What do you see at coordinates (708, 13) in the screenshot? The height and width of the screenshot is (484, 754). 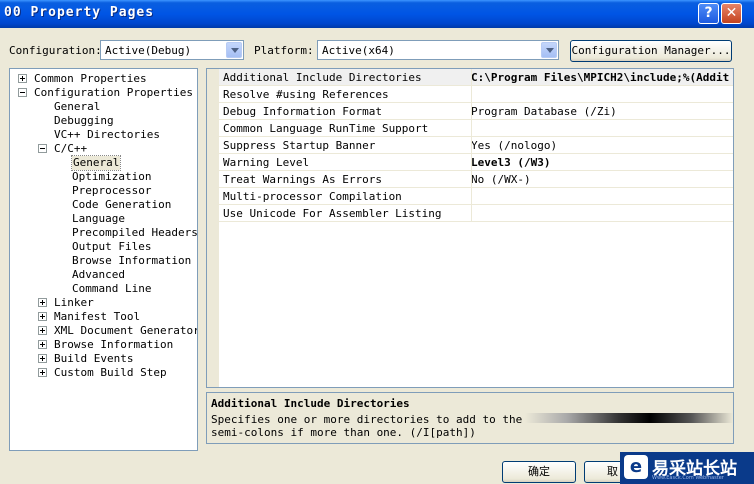 I see `help-button: ?` at bounding box center [708, 13].